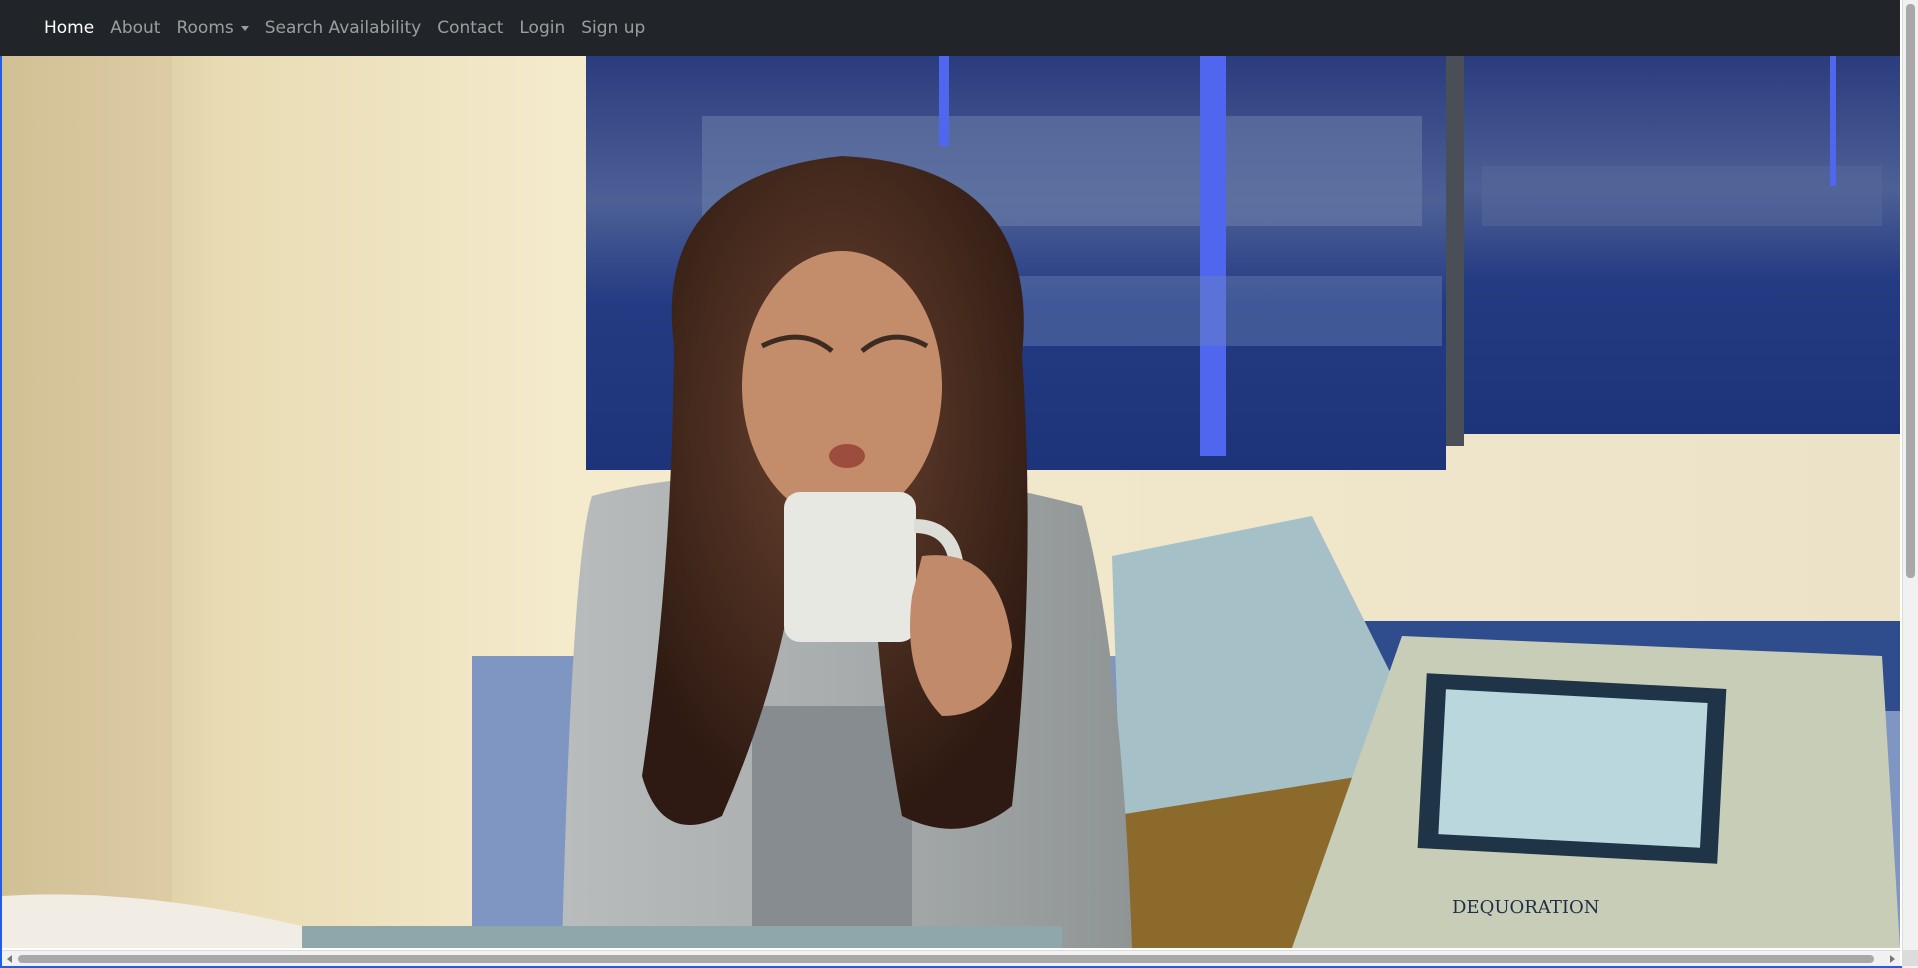  I want to click on nav-link-signup: Sign up, so click(613, 28).